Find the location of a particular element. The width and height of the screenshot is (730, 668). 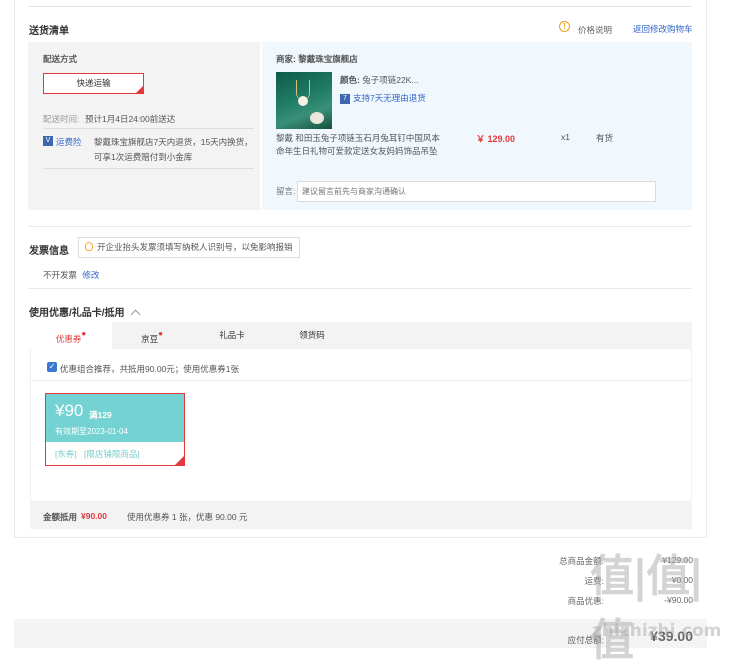

shipping-method-label: 快递运输 is located at coordinates (93, 83).